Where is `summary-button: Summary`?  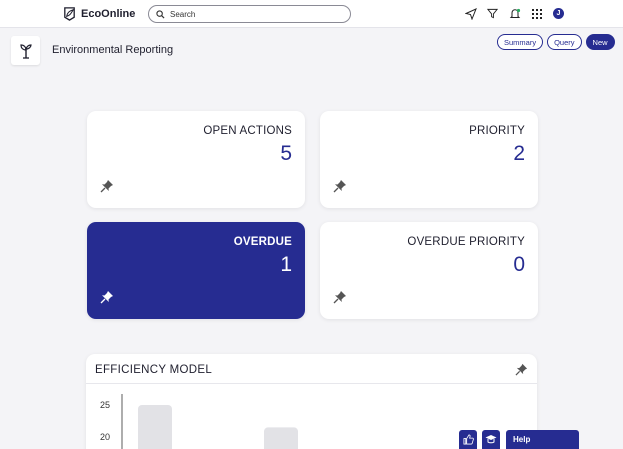
summary-button: Summary is located at coordinates (520, 42).